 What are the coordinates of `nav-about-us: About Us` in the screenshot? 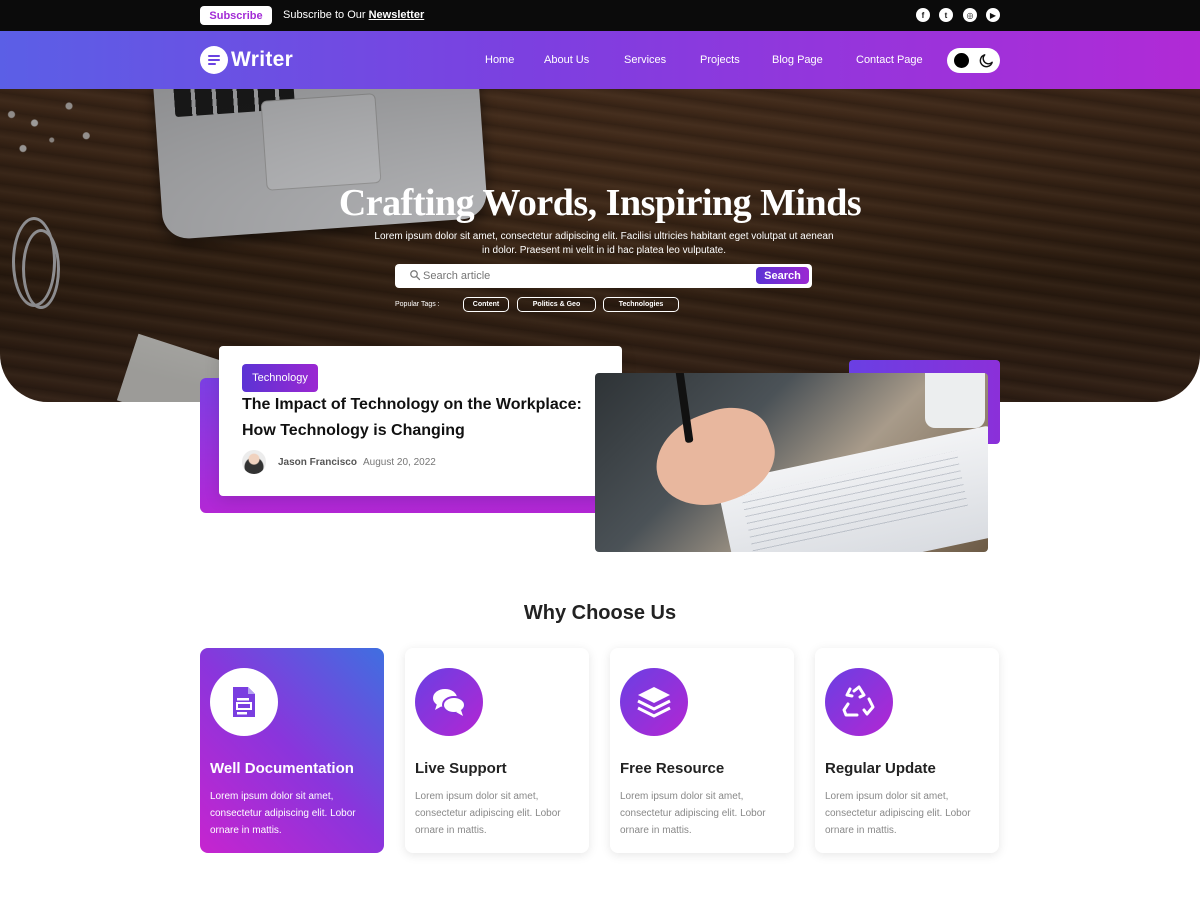 It's located at (566, 60).